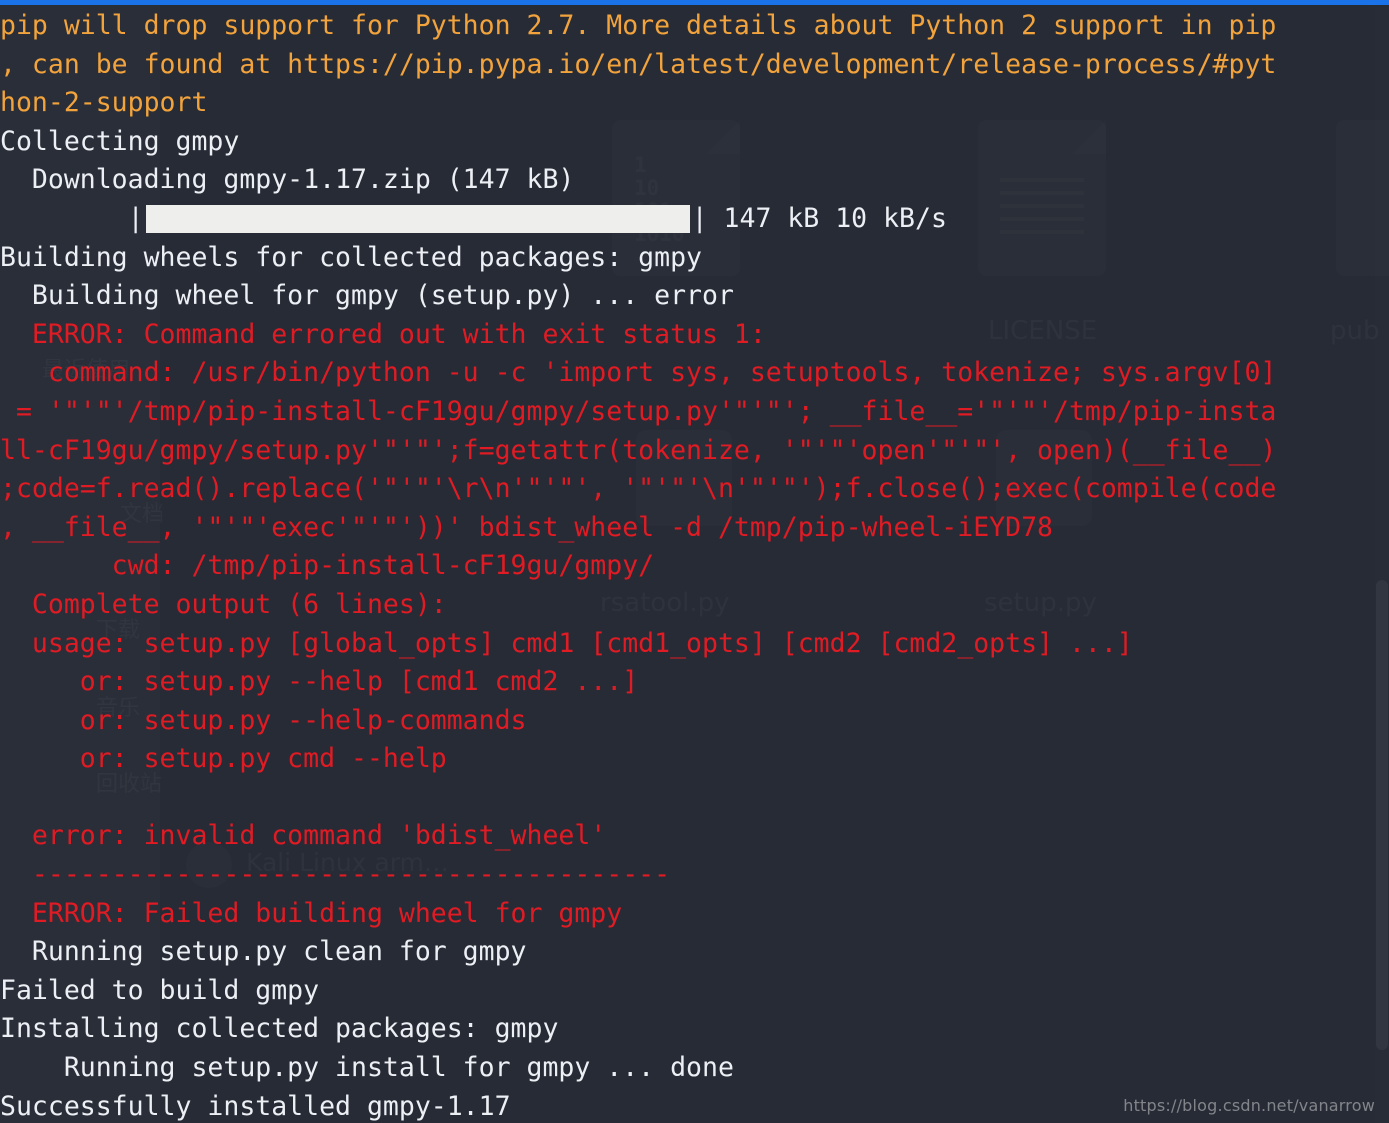 This screenshot has height=1123, width=1389. Describe the element at coordinates (263, 720) in the screenshot. I see `terminal-line: or: setup.py --help-commands` at that location.